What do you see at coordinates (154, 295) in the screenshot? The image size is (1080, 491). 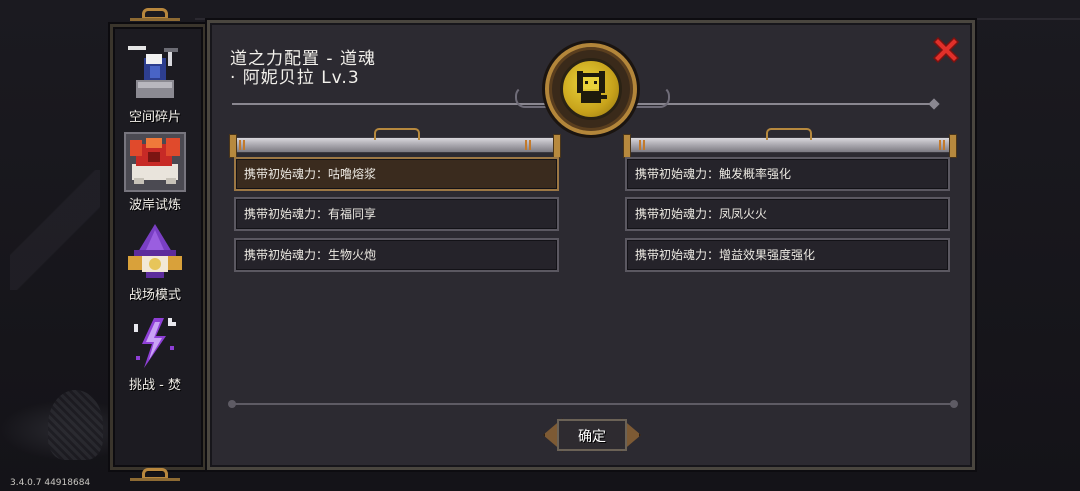 I see `sidebar-item-label: 战场模式` at bounding box center [154, 295].